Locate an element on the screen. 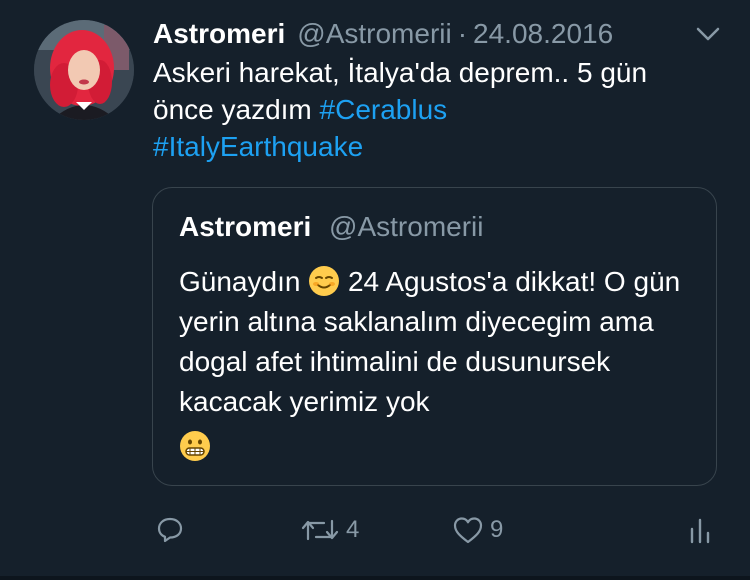 This screenshot has height=580, width=750. analytics-button is located at coordinates (700, 530).